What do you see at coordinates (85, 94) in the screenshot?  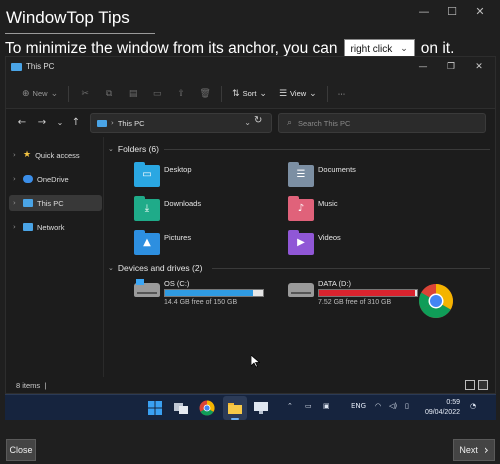 I see `cut-icon: ✂` at bounding box center [85, 94].